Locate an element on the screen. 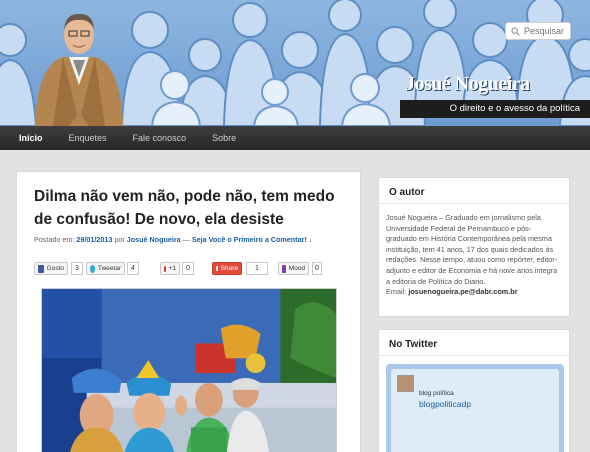  site-description-bar: O direito e o avesso da política is located at coordinates (495, 109).